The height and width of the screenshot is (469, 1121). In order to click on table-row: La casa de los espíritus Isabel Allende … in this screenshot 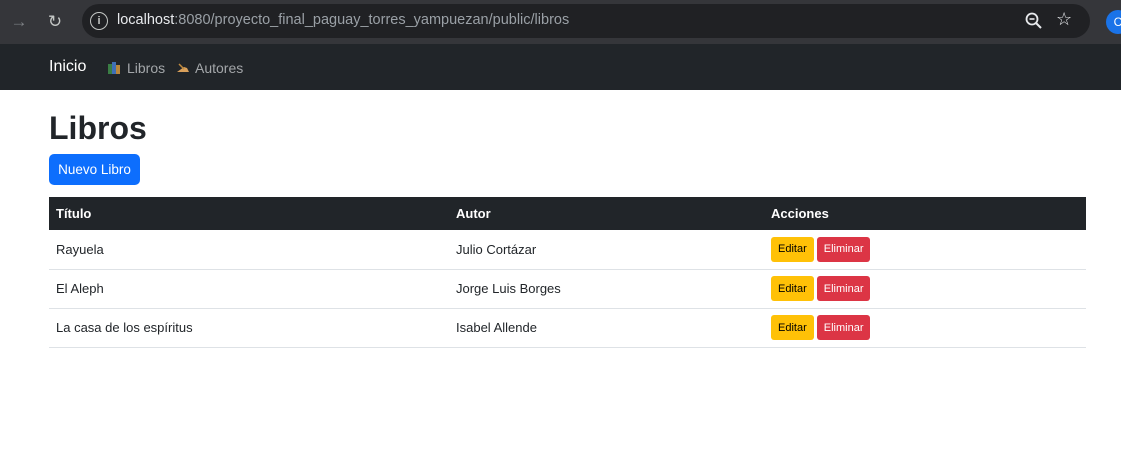, I will do `click(567, 328)`.